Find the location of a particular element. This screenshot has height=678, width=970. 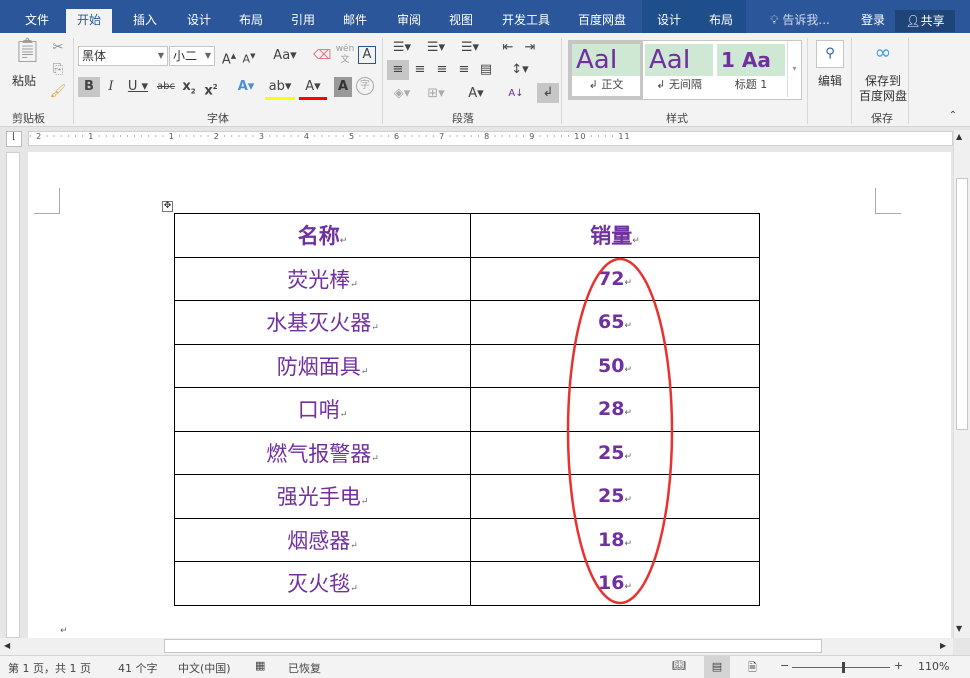

grow-font-icon: A▲ is located at coordinates (229, 58).